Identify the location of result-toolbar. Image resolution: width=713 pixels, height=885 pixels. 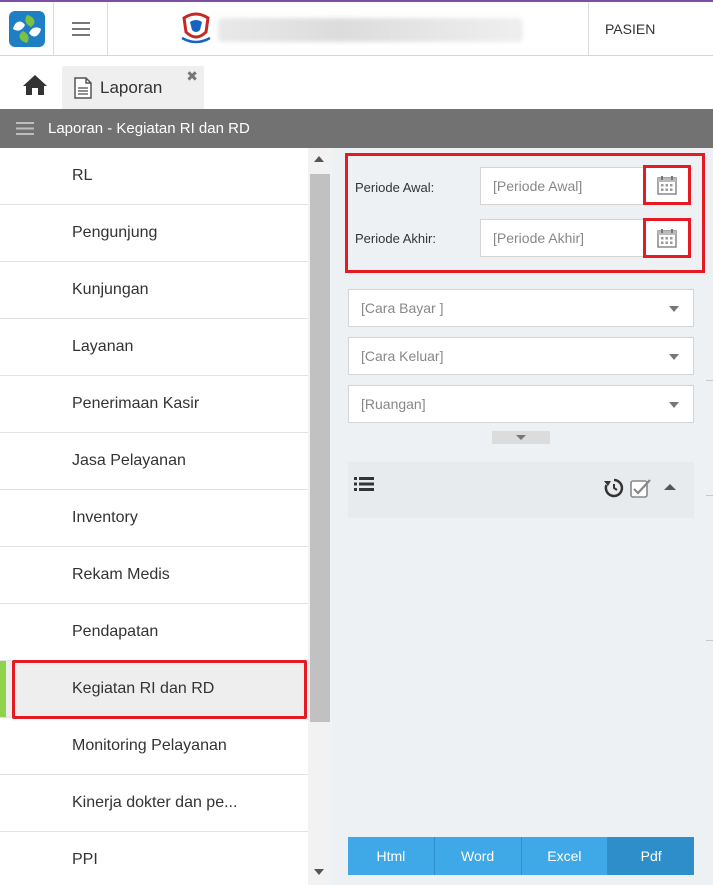
(521, 490).